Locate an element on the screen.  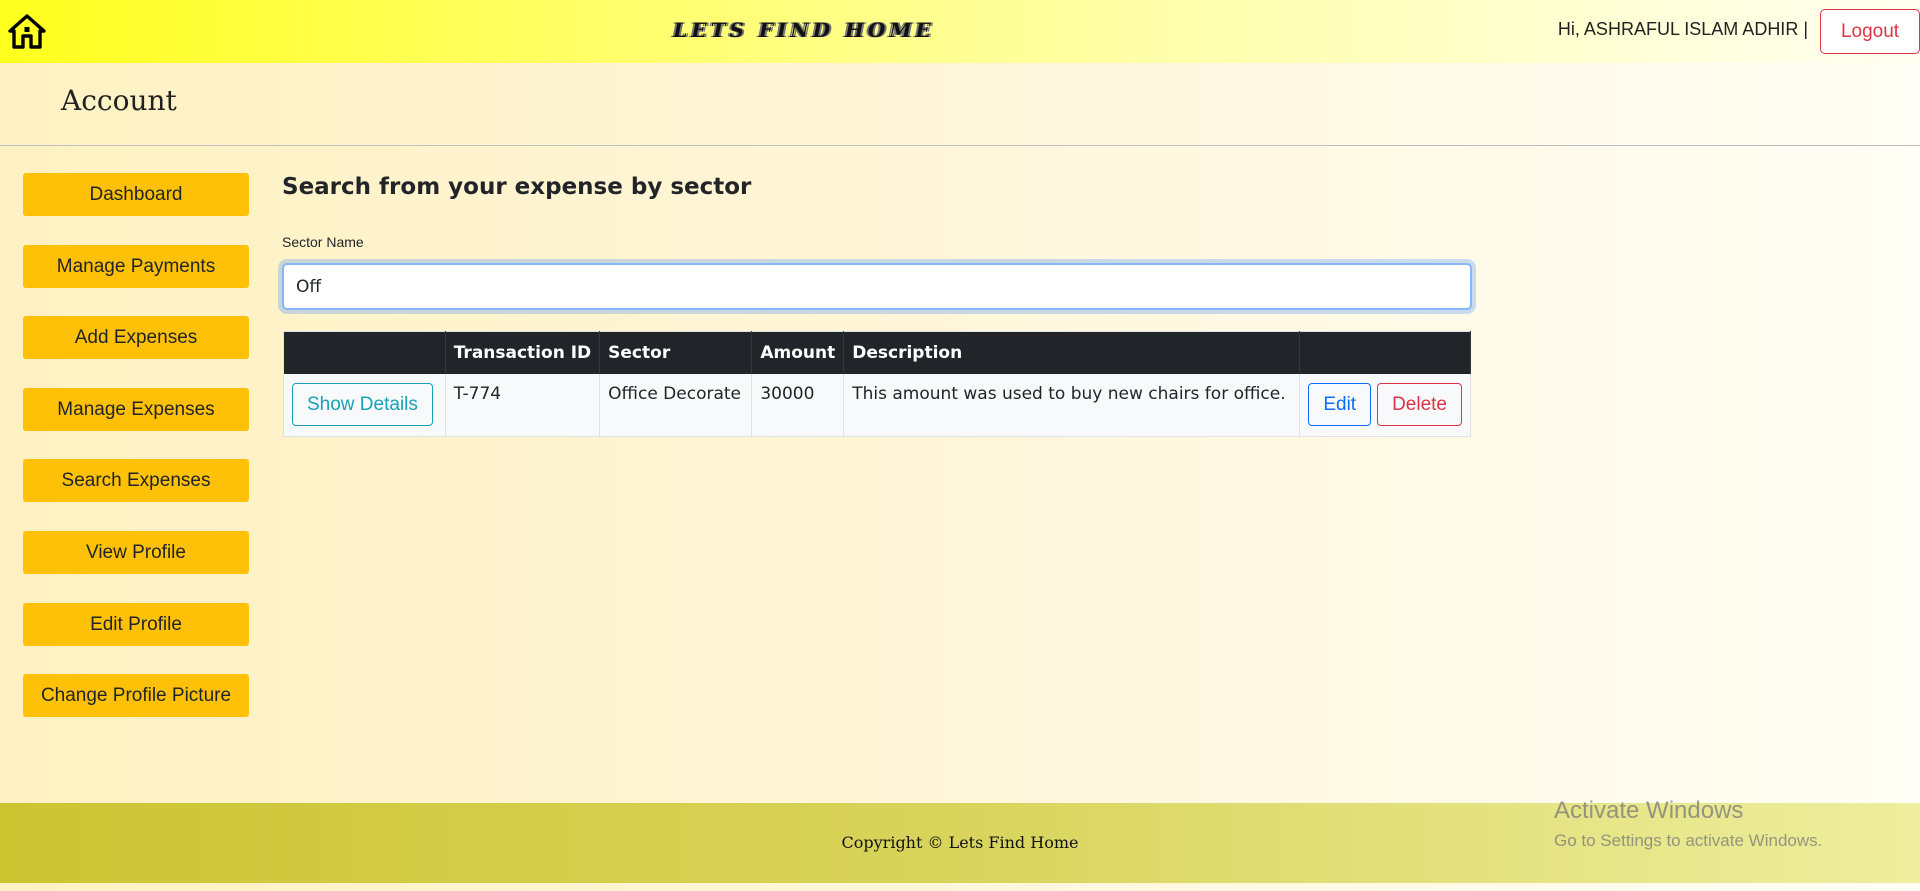
sidebar-item-view-profile: View Profile is located at coordinates (136, 552).